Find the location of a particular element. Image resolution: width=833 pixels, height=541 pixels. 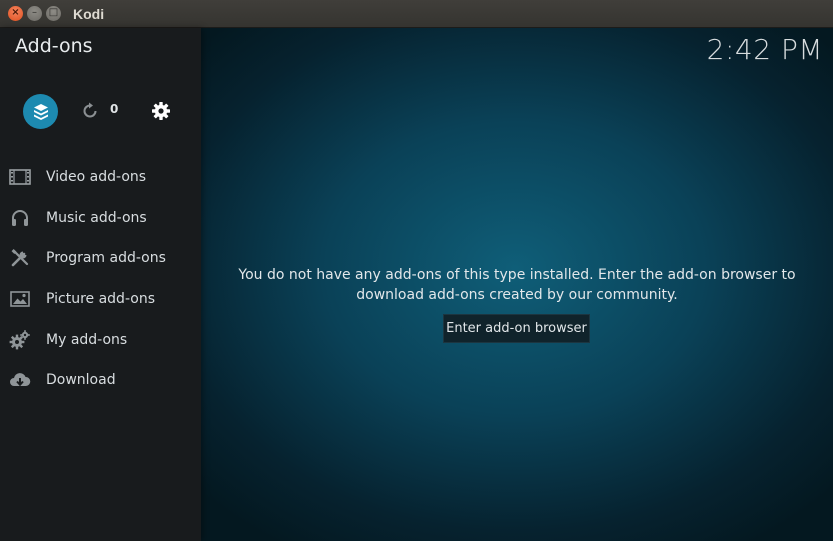

menu-item-label: My add-ons is located at coordinates (87, 340).